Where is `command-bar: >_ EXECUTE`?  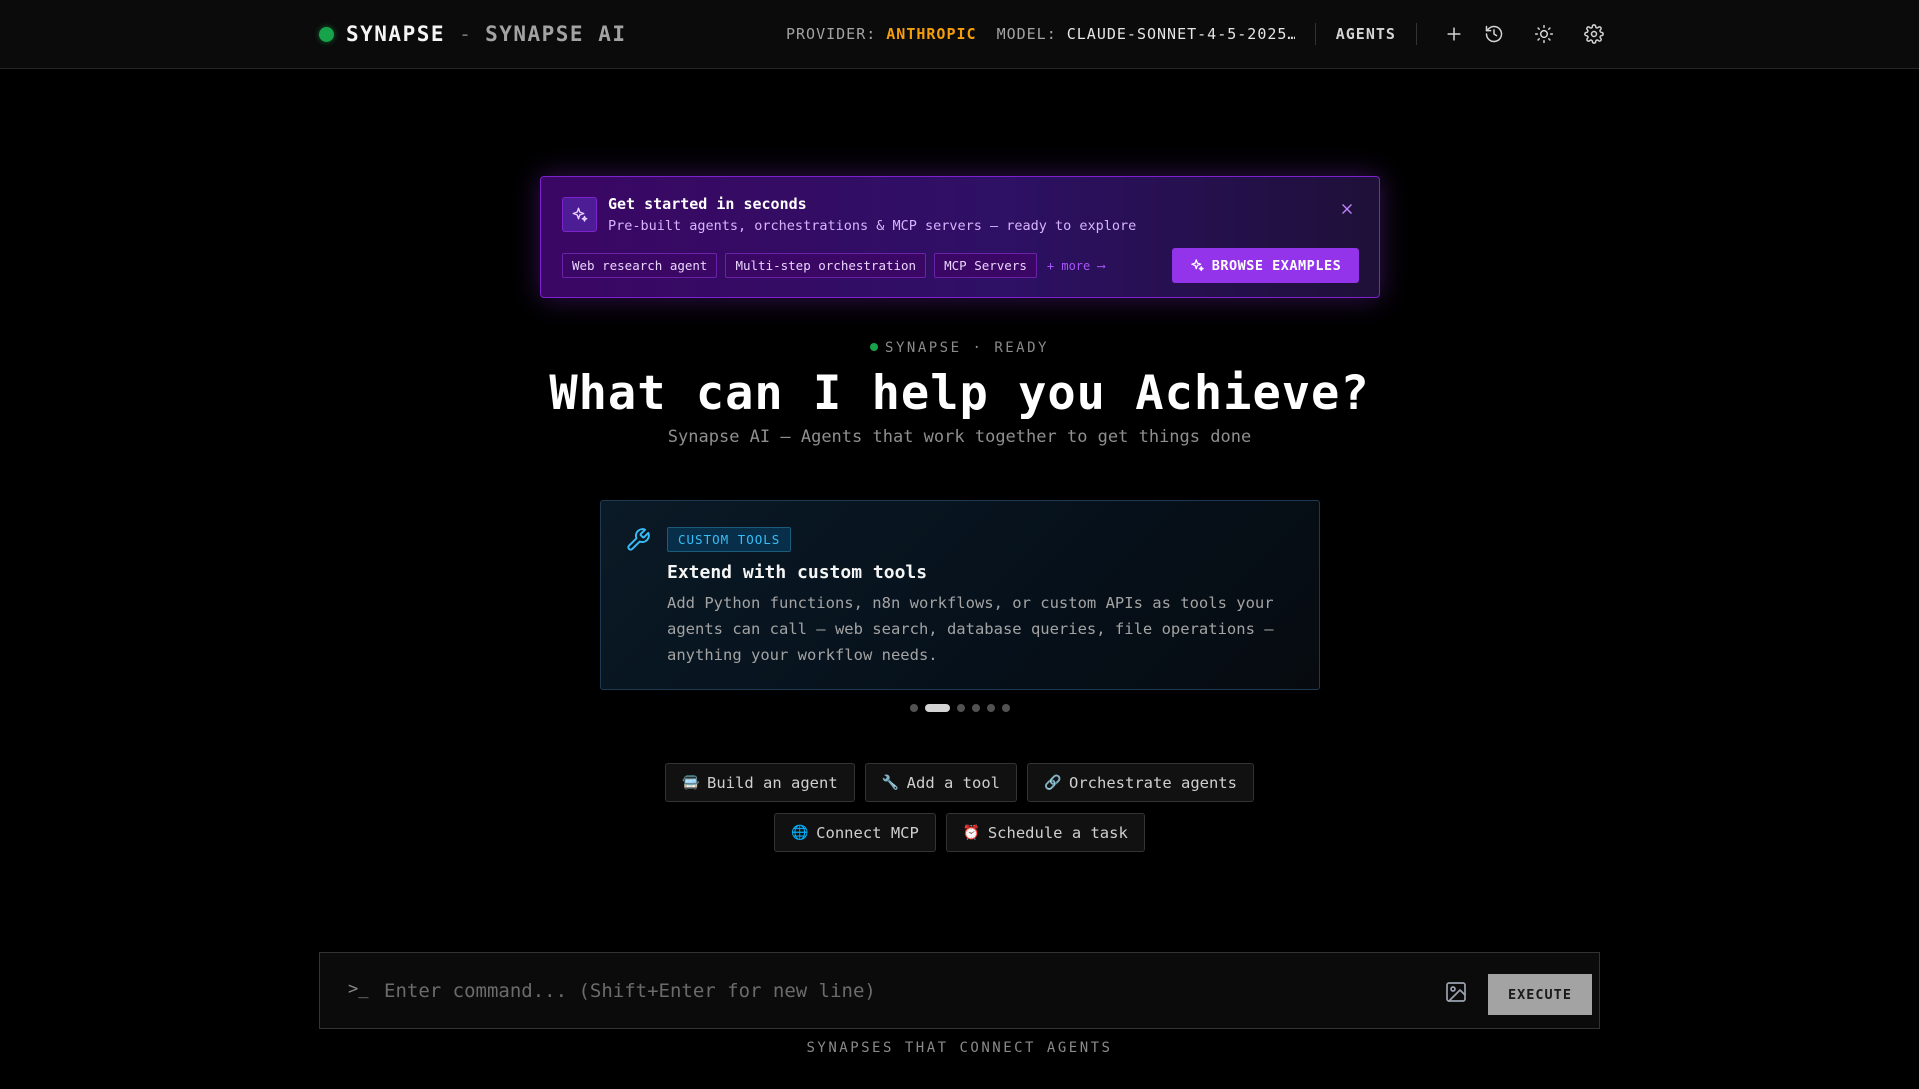 command-bar: >_ EXECUTE is located at coordinates (959, 990).